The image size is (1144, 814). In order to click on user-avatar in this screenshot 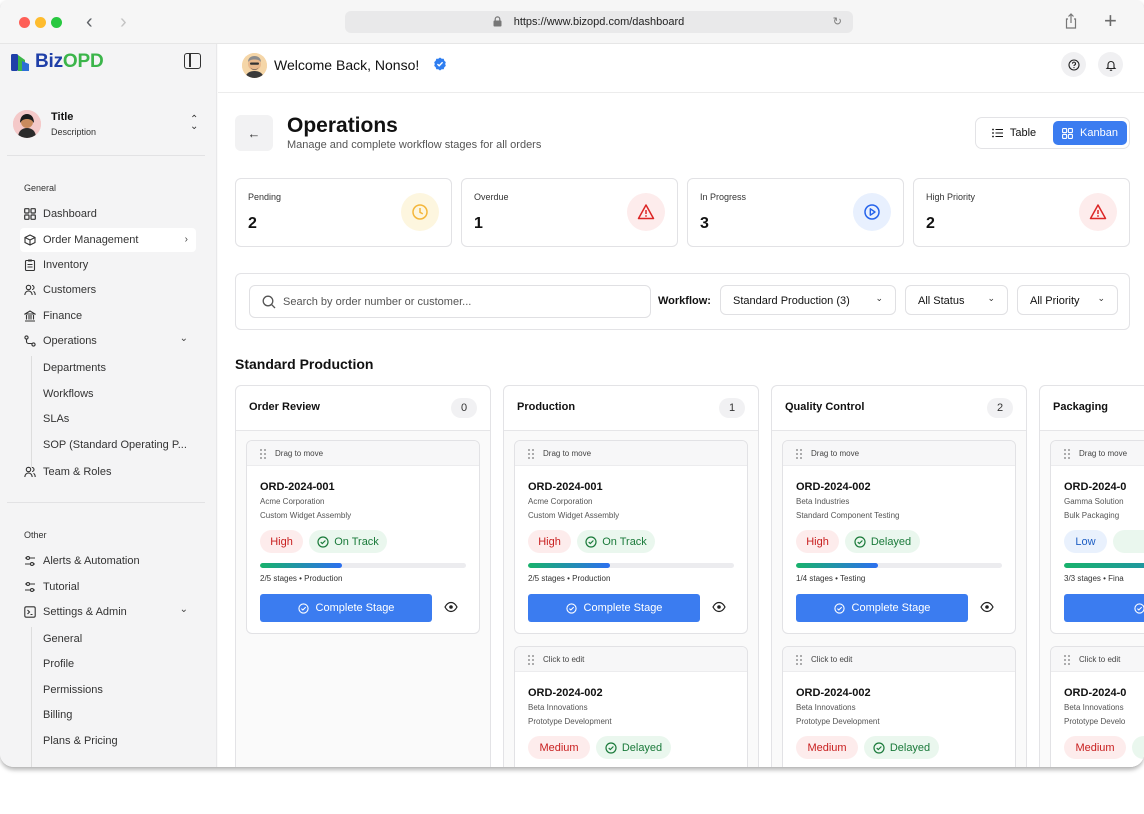, I will do `click(254, 65)`.